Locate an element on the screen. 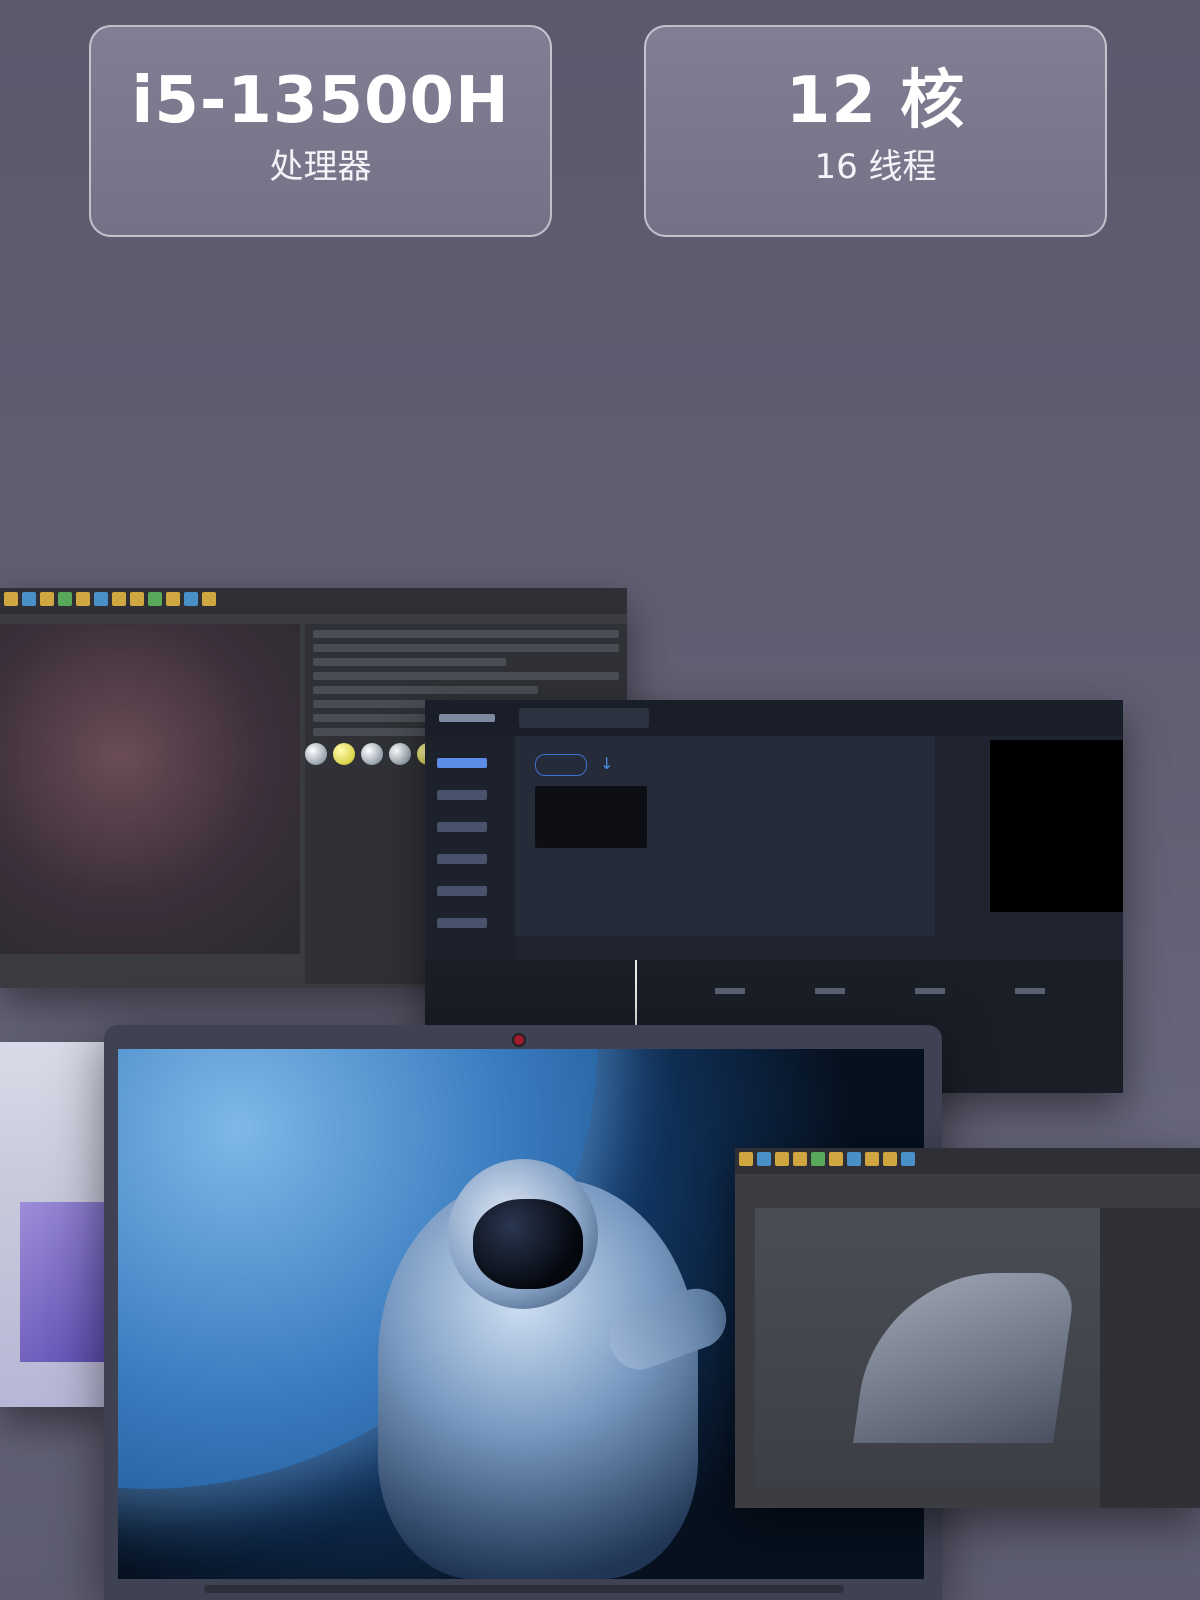 This screenshot has width=1200, height=1600. c4d-object-list is located at coordinates (1150, 1358).